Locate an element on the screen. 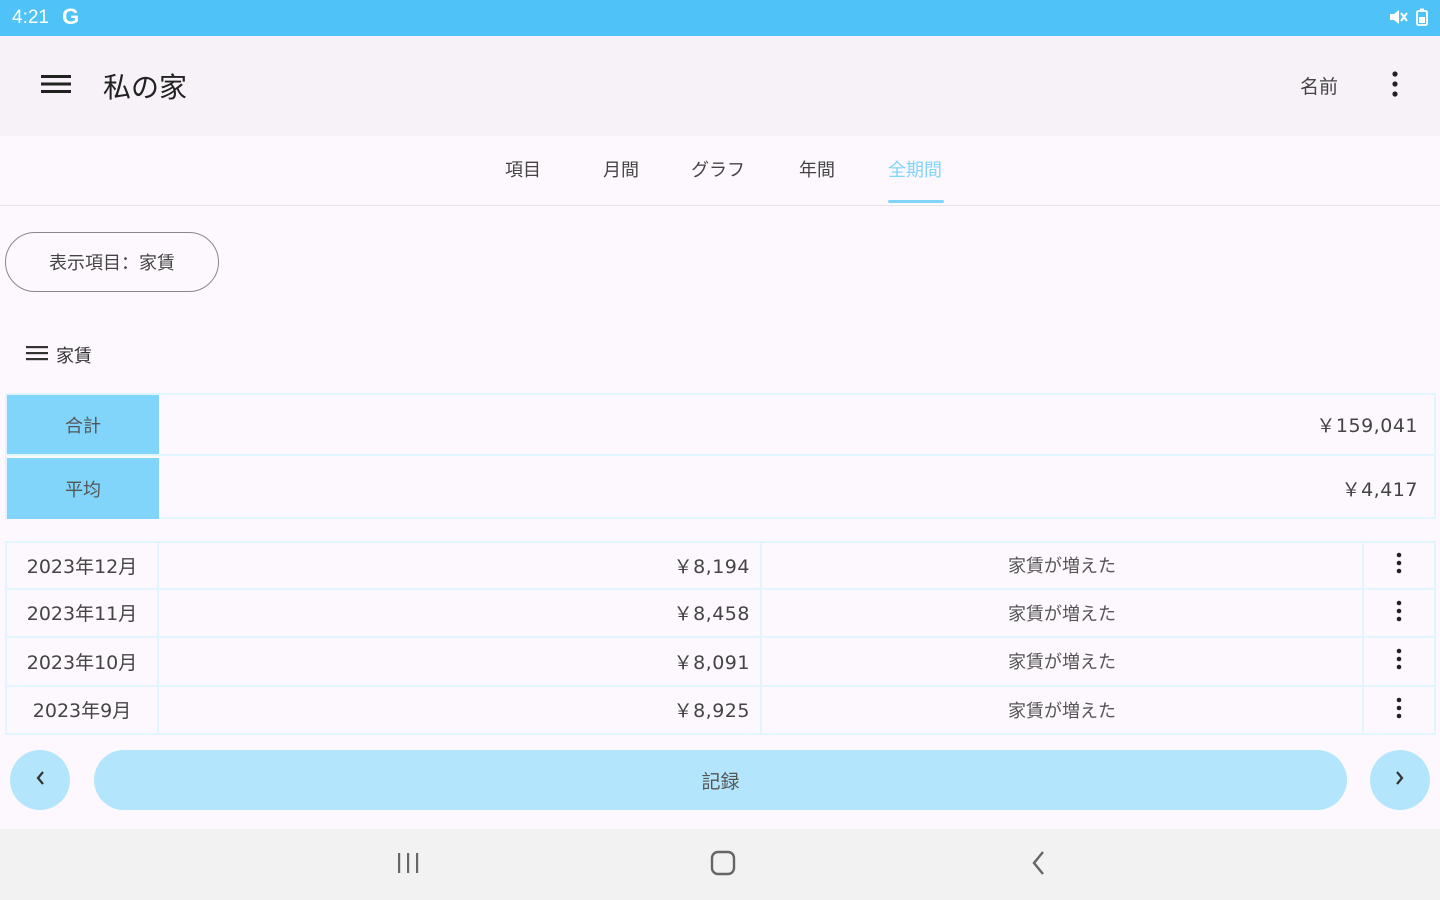 This screenshot has height=900, width=1440. table-row: 2023年12月 ￥8,194 家賃が増えた is located at coordinates (720, 565).